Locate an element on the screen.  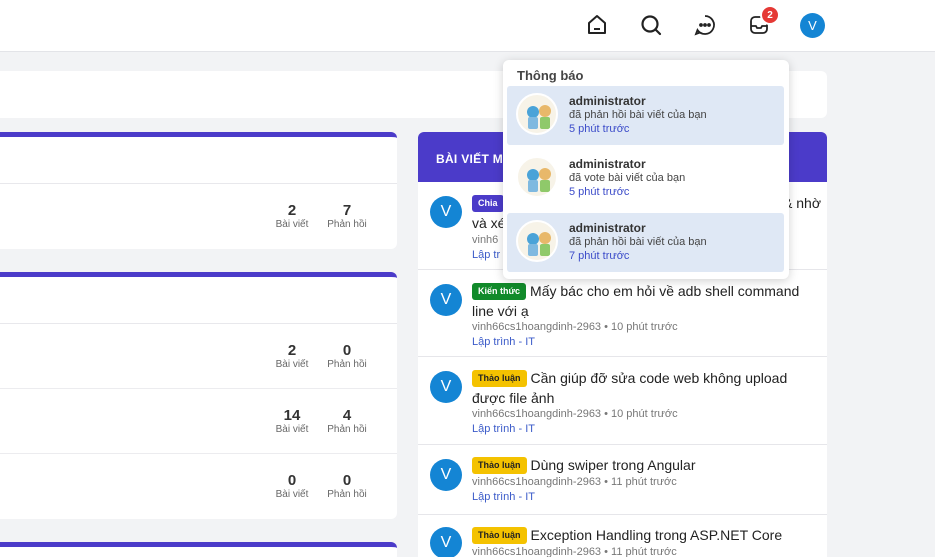
forum-row: 14 Bài viết 4 Phản hồi is located at coordinates (198, 421).